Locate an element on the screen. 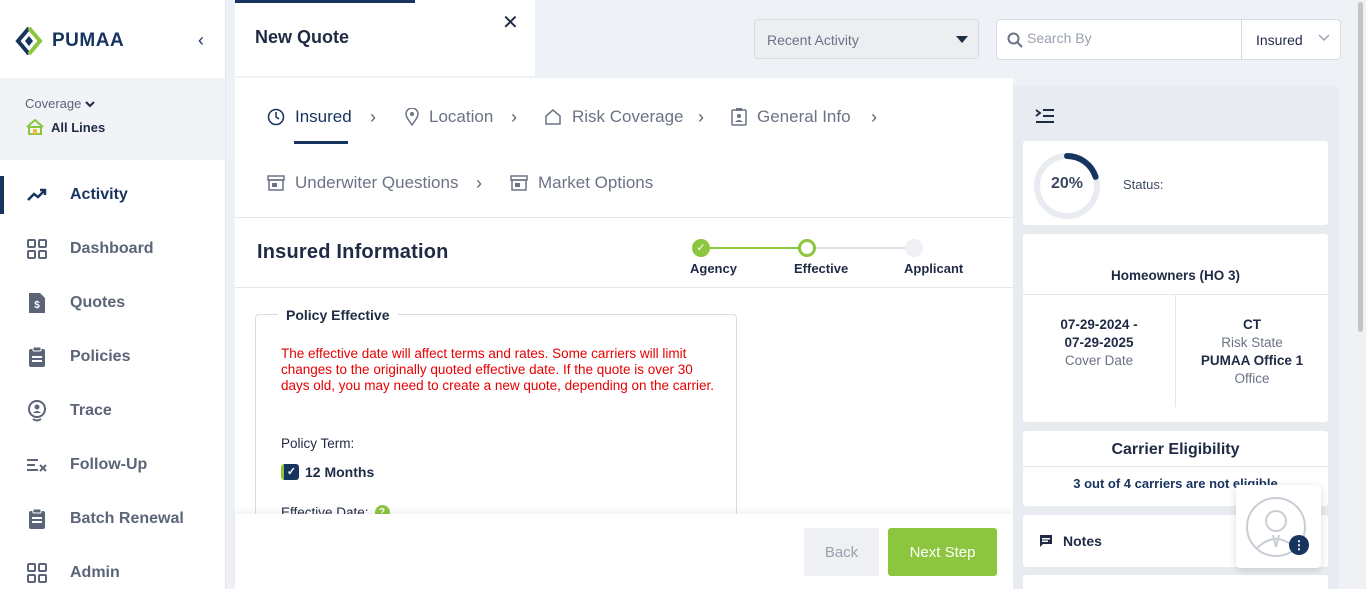  active-step-indicator is located at coordinates (321, 142).